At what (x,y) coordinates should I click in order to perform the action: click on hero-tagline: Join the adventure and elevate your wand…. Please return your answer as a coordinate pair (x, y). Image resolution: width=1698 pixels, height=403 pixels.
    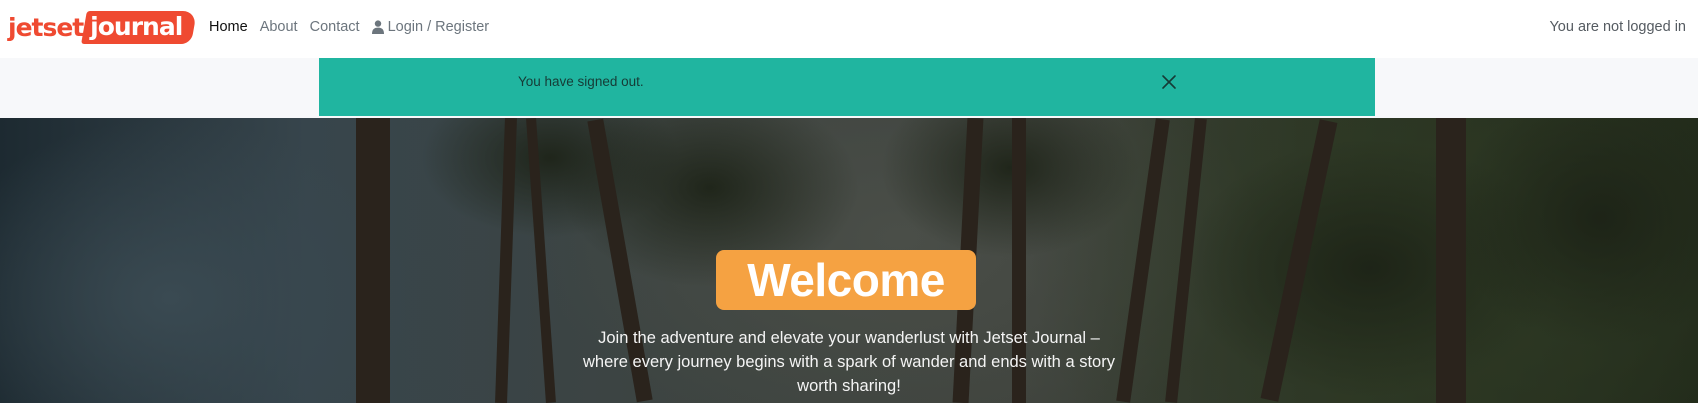
    Looking at the image, I should click on (849, 362).